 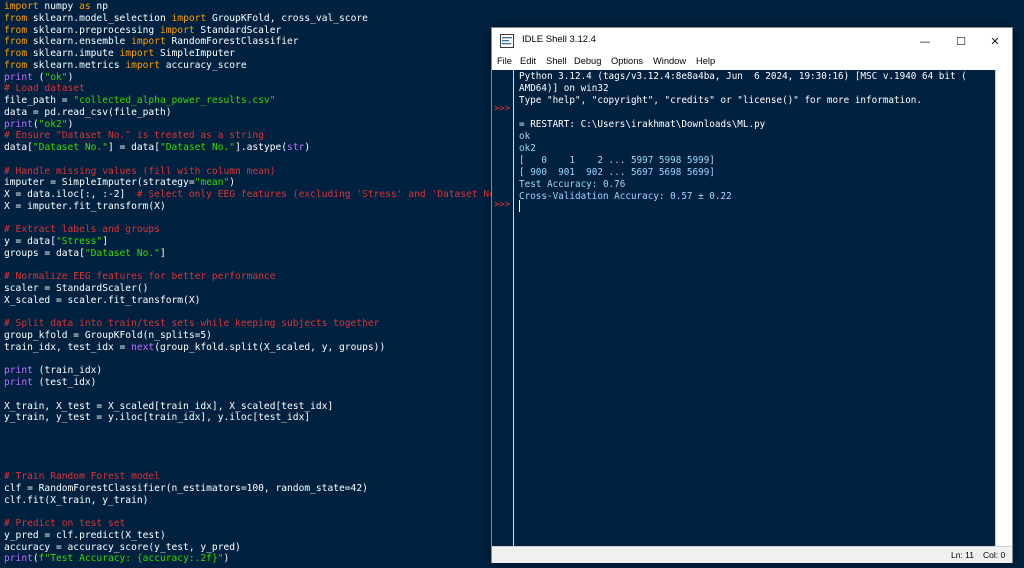 What do you see at coordinates (669, 61) in the screenshot?
I see `menu-window: Window` at bounding box center [669, 61].